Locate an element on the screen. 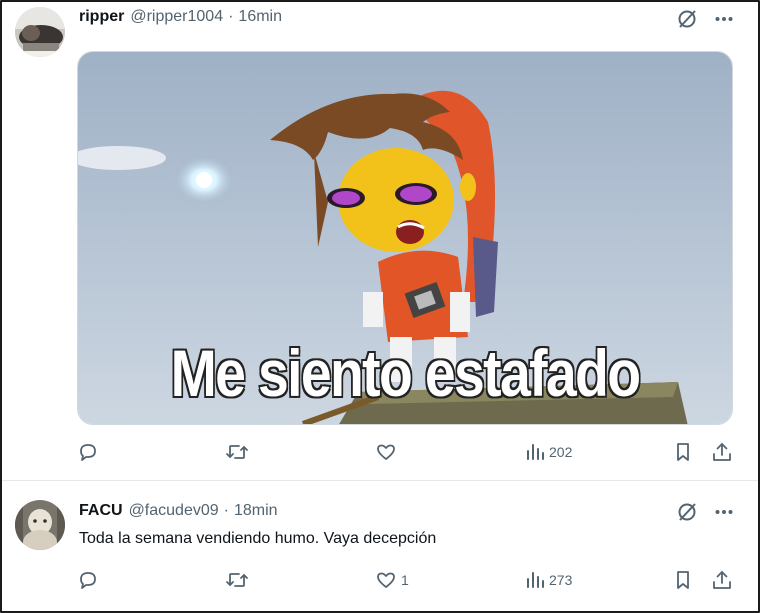 This screenshot has height=613, width=760. timestamp: 18min is located at coordinates (256, 511).